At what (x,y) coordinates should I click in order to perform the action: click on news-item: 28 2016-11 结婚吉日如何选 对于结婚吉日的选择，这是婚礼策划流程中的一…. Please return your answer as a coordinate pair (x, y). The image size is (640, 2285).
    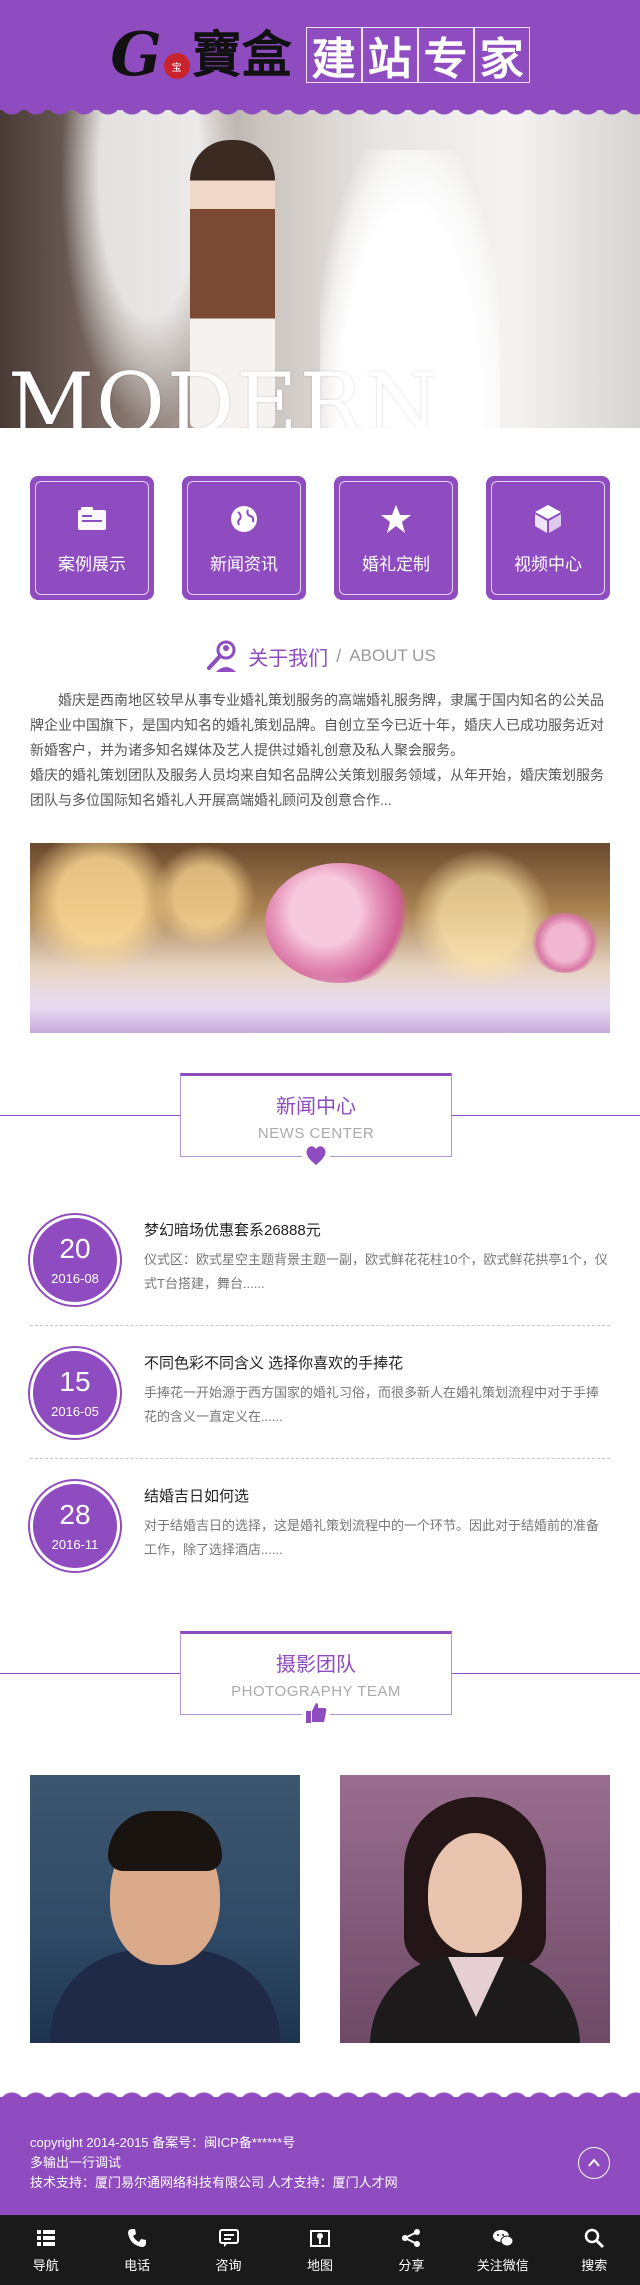
    Looking at the image, I should click on (320, 1525).